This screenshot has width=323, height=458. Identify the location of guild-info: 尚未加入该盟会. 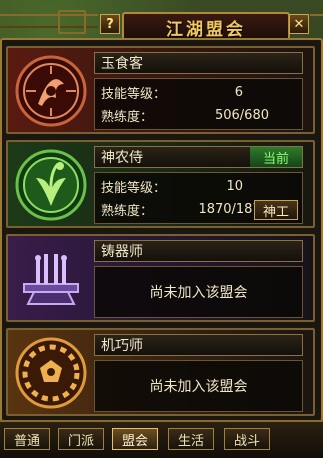
(198, 292).